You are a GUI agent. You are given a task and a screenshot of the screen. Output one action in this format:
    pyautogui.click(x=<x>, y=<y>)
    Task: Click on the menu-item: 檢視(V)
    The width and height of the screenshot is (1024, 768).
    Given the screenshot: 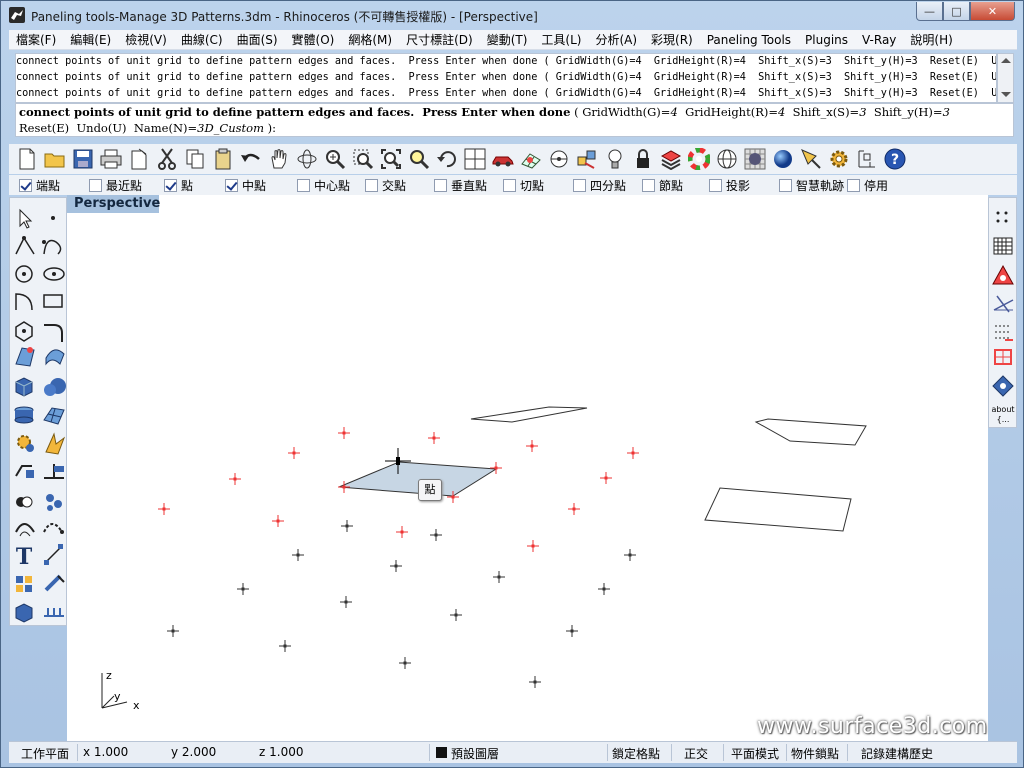 What is the action you would take?
    pyautogui.click(x=146, y=40)
    